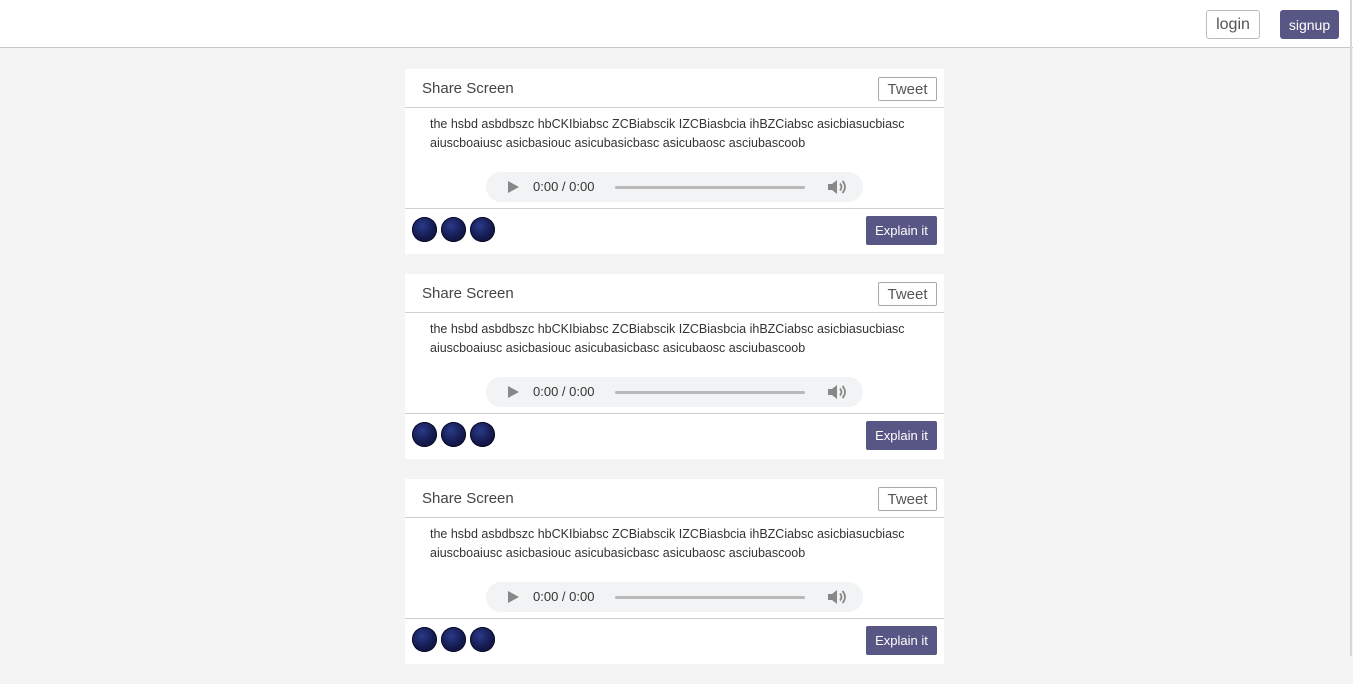  Describe the element at coordinates (1233, 24) in the screenshot. I see `login-button: login` at that location.